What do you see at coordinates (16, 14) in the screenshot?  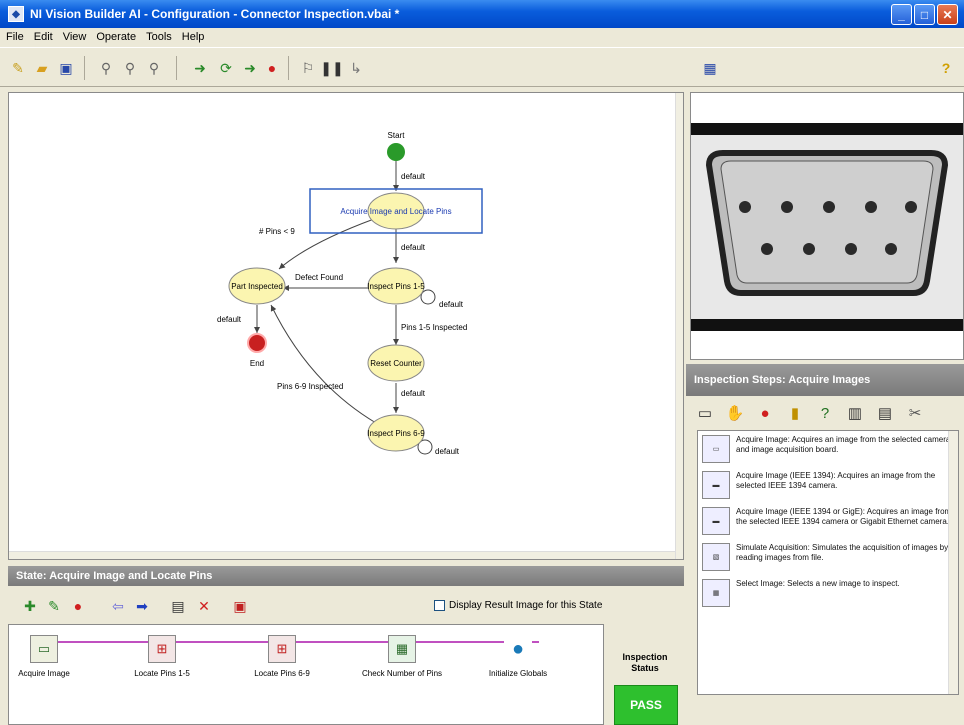 I see `app-icon: ◆` at bounding box center [16, 14].